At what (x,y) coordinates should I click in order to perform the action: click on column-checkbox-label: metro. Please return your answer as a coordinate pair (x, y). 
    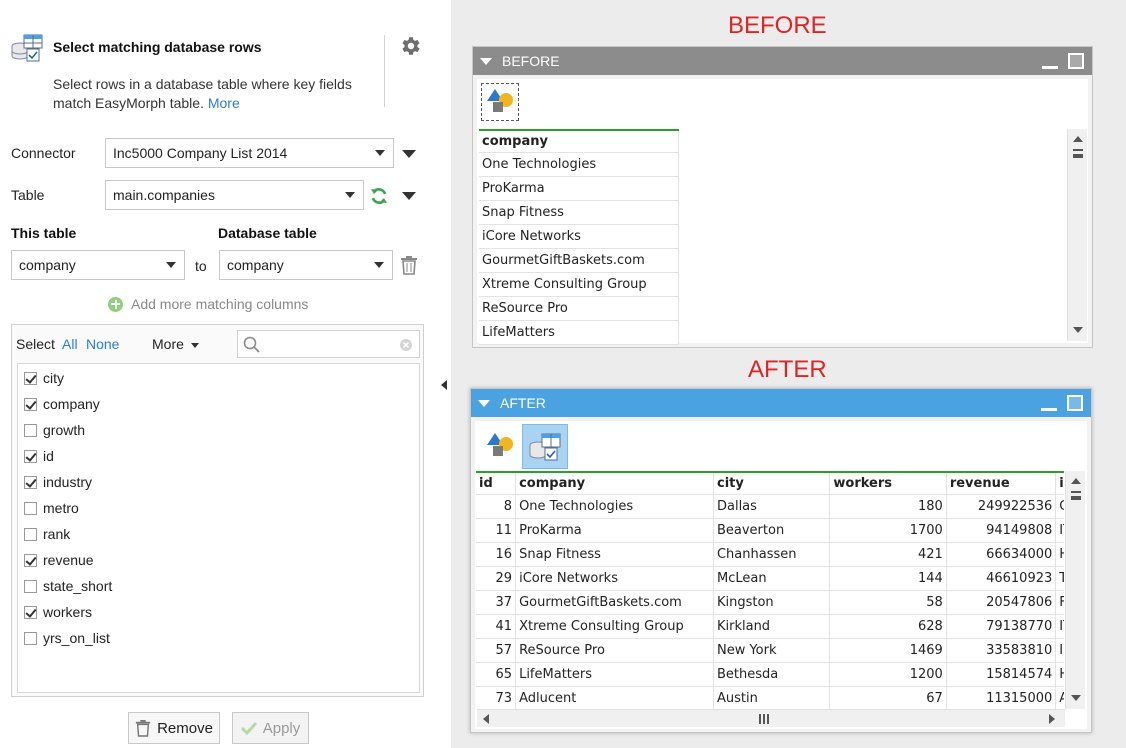
    Looking at the image, I should click on (61, 508).